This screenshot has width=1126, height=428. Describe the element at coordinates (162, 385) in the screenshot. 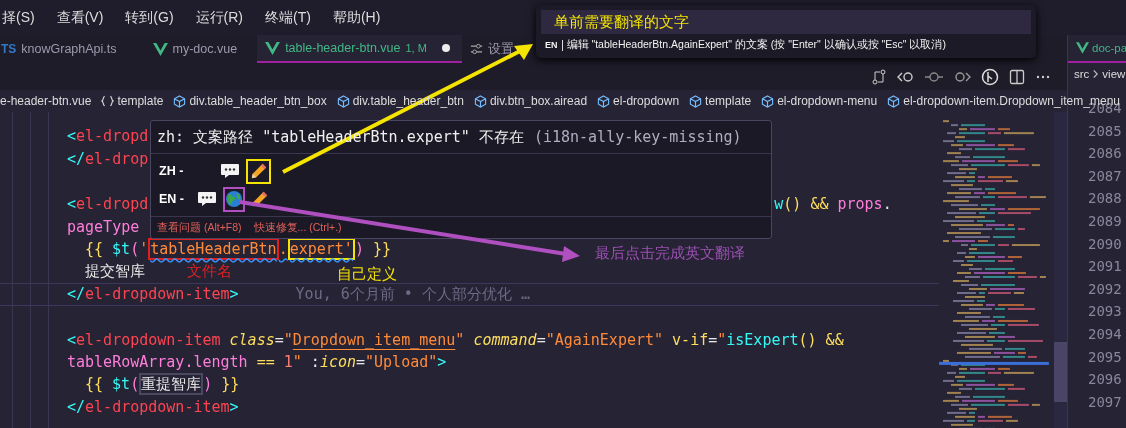

I see `code-line: {{ $t(重提智库) }}` at that location.